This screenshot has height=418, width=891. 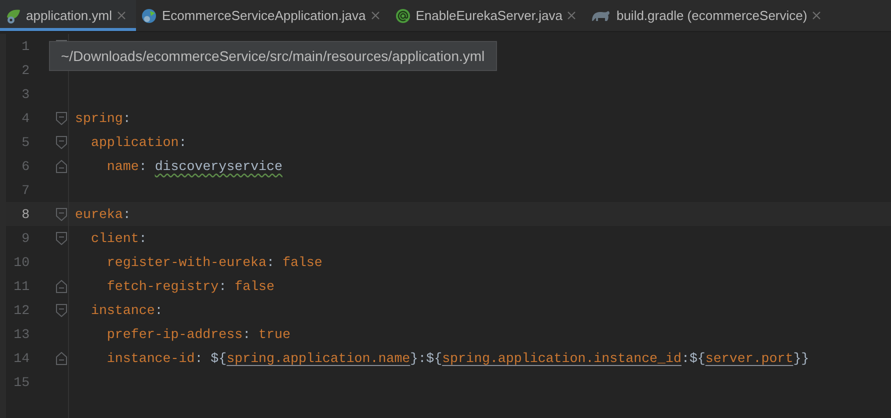 I want to click on code-key: instance-id, so click(x=135, y=358).